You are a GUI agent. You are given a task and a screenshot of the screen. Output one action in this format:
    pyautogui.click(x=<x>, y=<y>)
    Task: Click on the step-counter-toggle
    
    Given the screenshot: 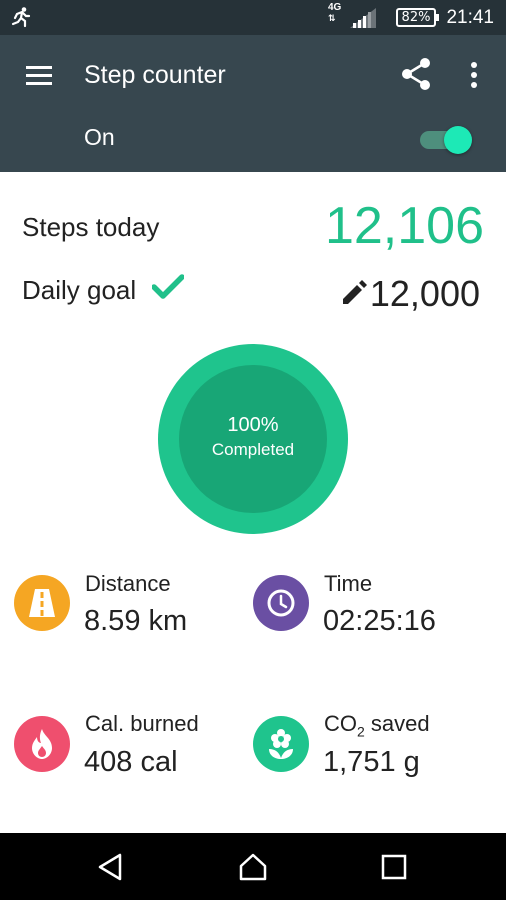 What is the action you would take?
    pyautogui.click(x=448, y=139)
    